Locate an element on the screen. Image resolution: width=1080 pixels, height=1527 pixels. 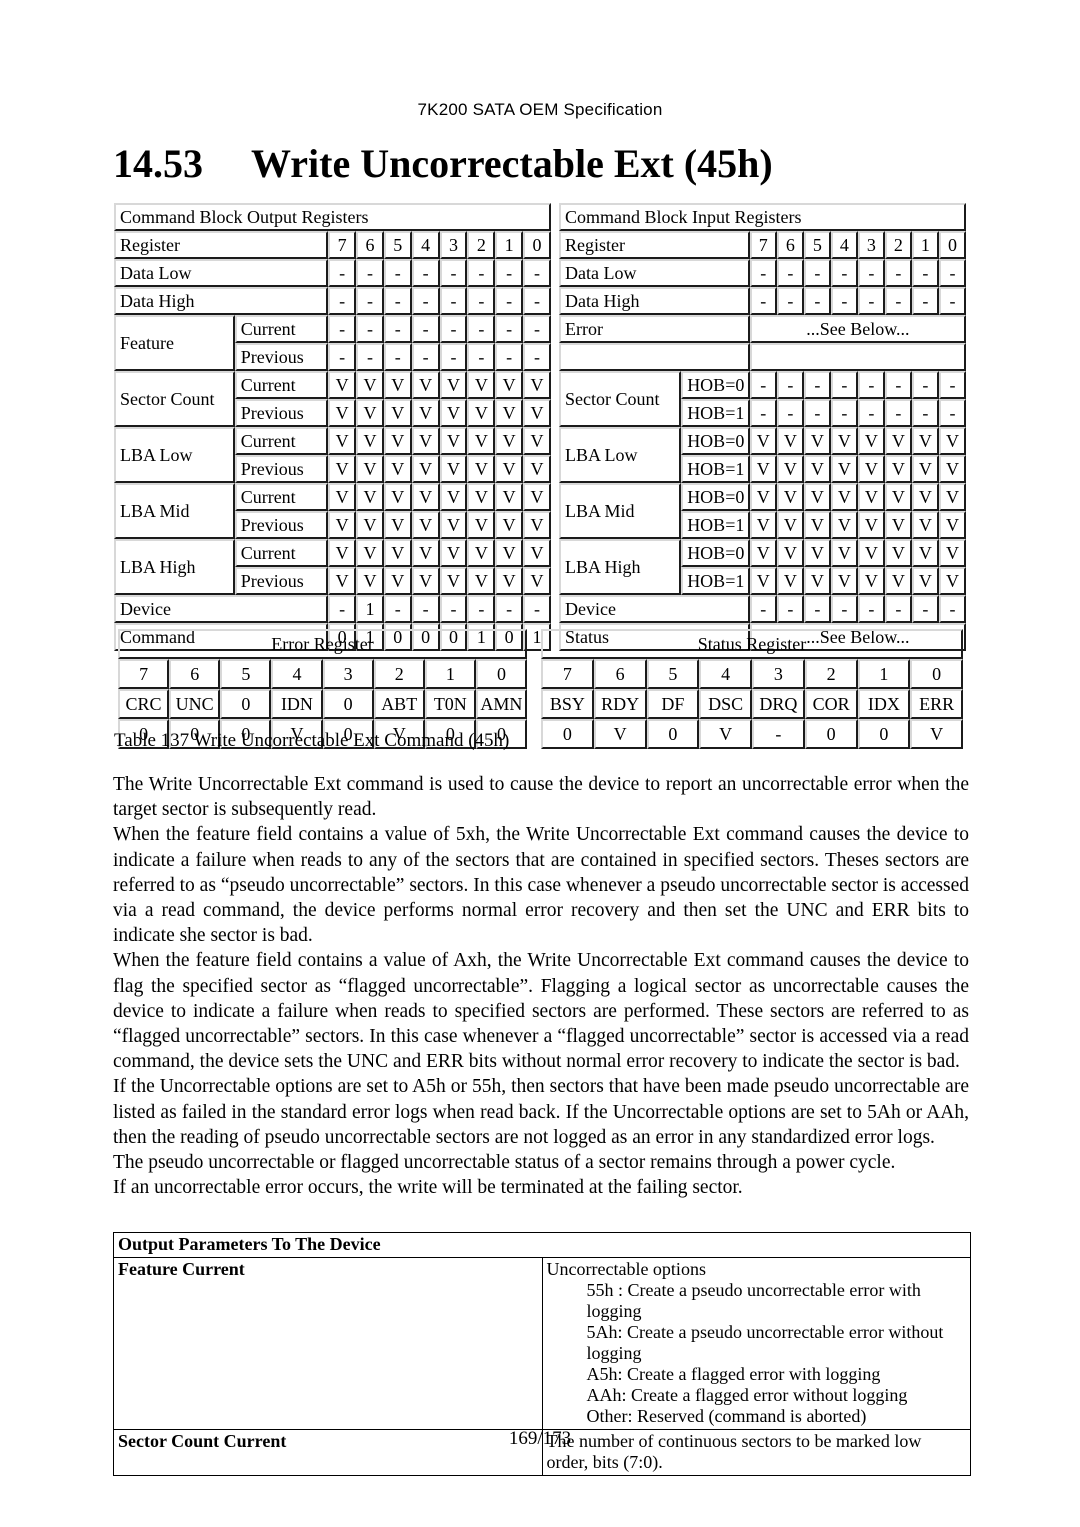
status-register-value-2: 0 is located at coordinates (673, 734).